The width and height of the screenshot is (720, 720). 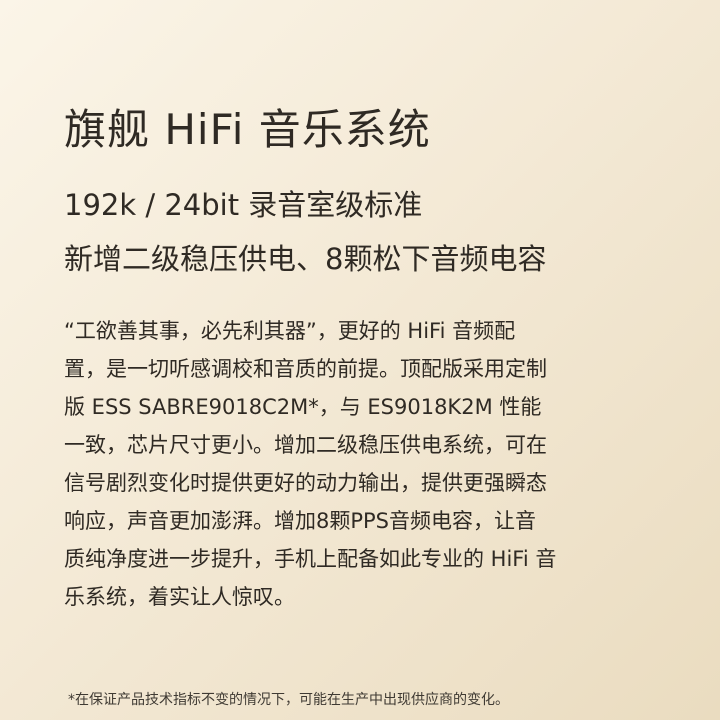 What do you see at coordinates (305, 369) in the screenshot?
I see `paragraph-line: 置，是一切听感调校和音质的前提。顶配版采用定制` at bounding box center [305, 369].